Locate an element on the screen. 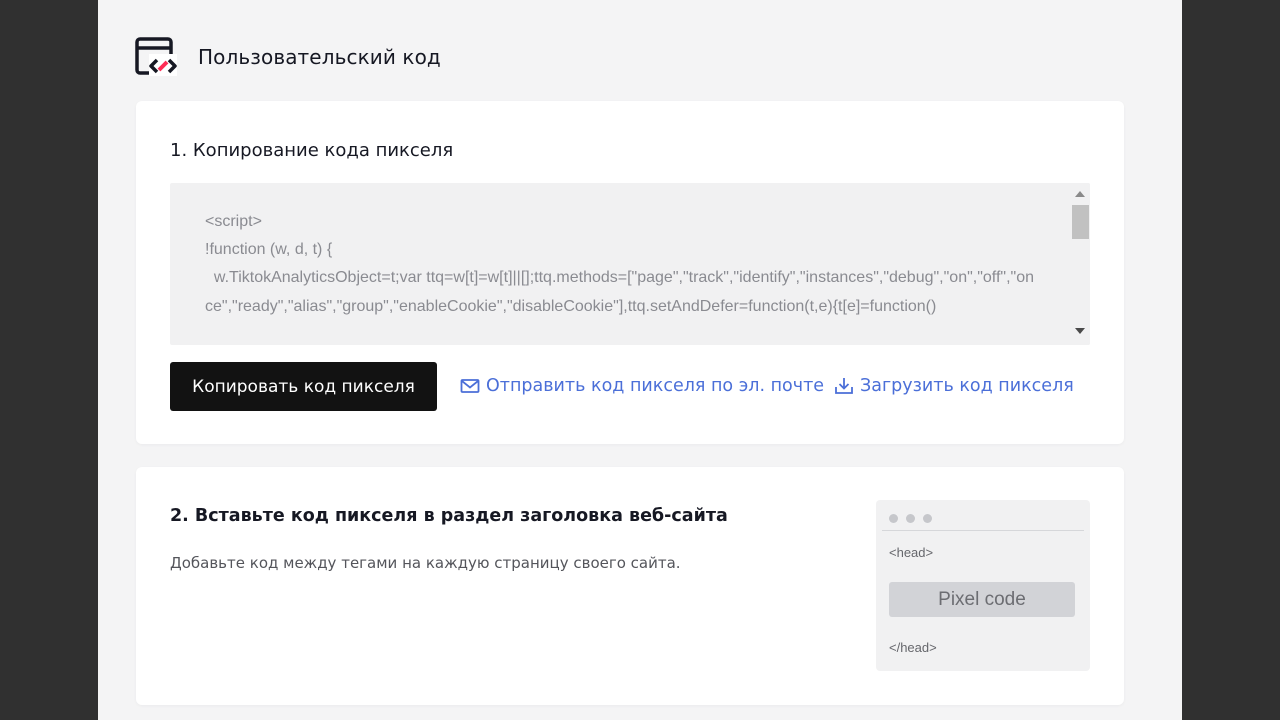 The image size is (1280, 720). copy-pixel-code-button: Копировать код пикселя is located at coordinates (303, 386).